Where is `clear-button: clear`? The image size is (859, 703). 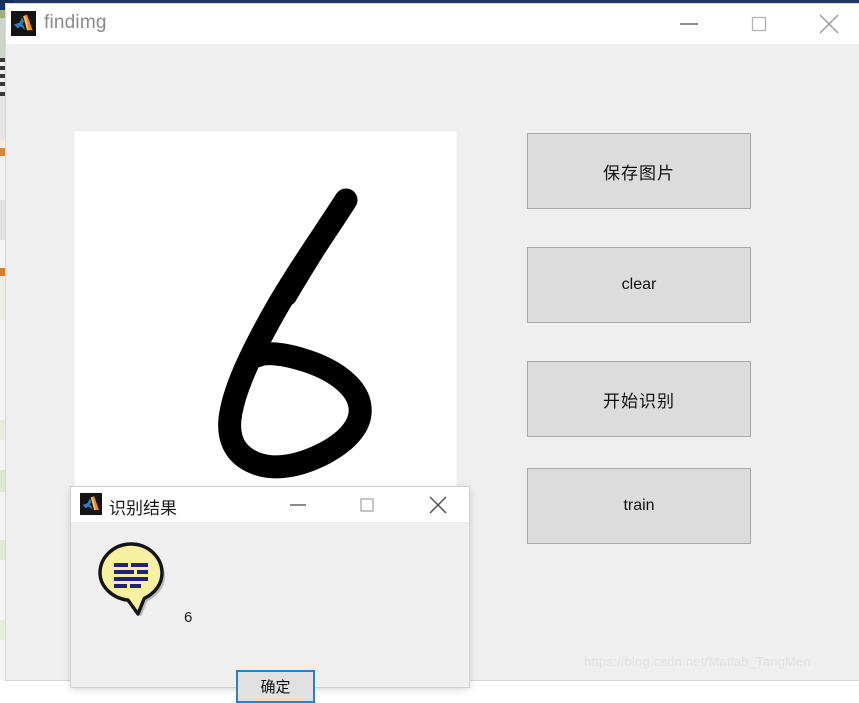
clear-button: clear is located at coordinates (639, 285).